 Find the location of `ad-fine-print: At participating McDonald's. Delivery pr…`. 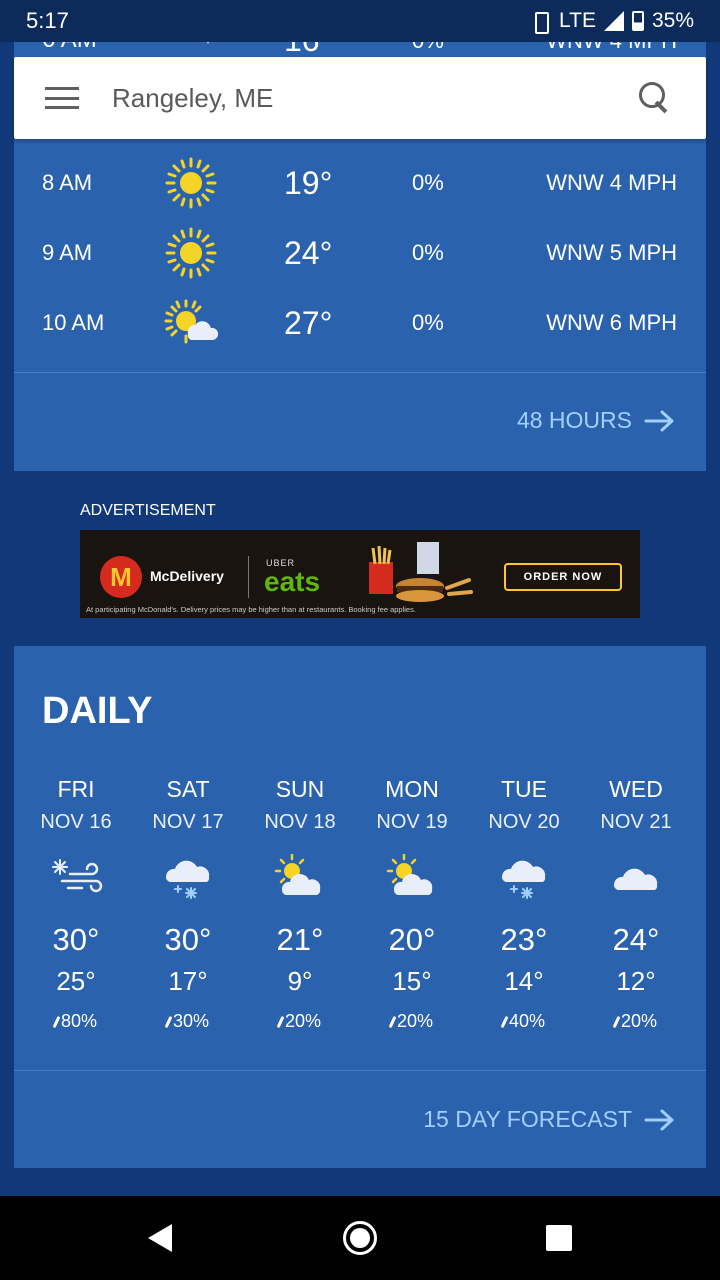

ad-fine-print: At participating McDonald's. Delivery pr… is located at coordinates (251, 609).